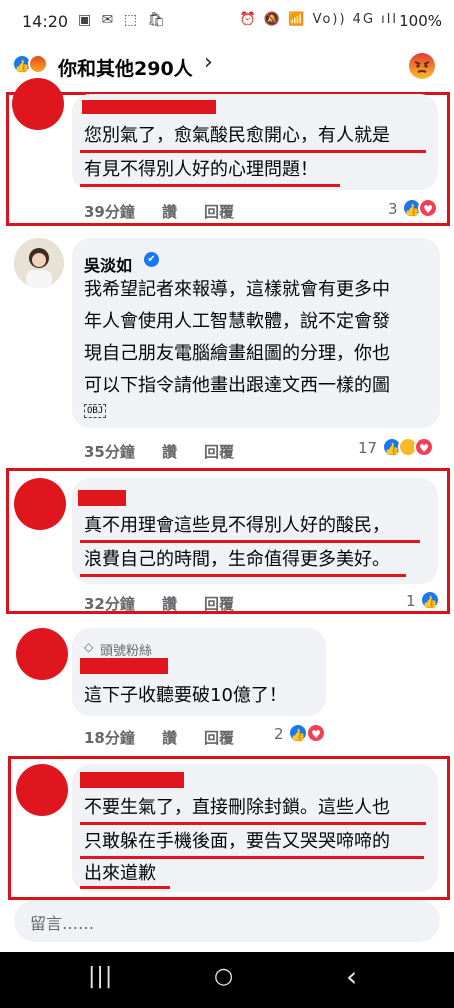  I want to click on comment-author: 吳淡如, so click(108, 264).